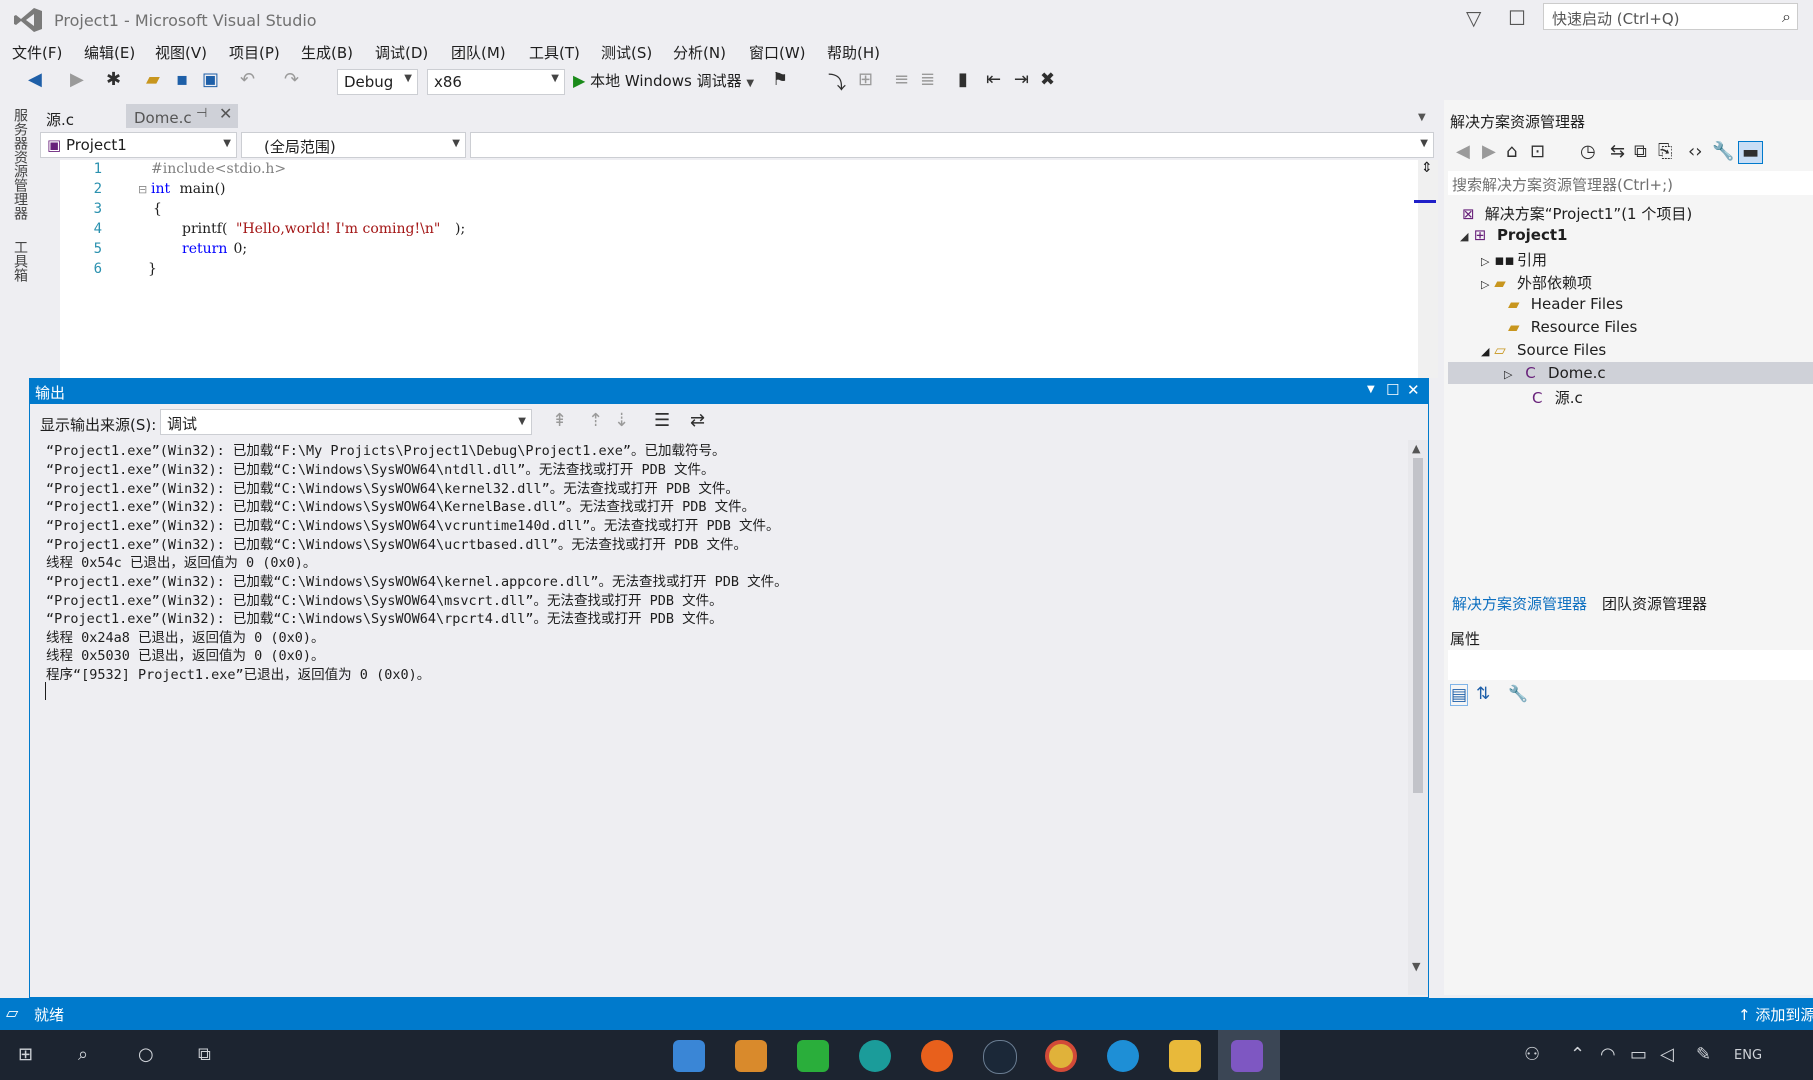 The height and width of the screenshot is (1080, 1813). Describe the element at coordinates (353, 145) in the screenshot. I see `scope-select: (全局范围) ▼` at that location.